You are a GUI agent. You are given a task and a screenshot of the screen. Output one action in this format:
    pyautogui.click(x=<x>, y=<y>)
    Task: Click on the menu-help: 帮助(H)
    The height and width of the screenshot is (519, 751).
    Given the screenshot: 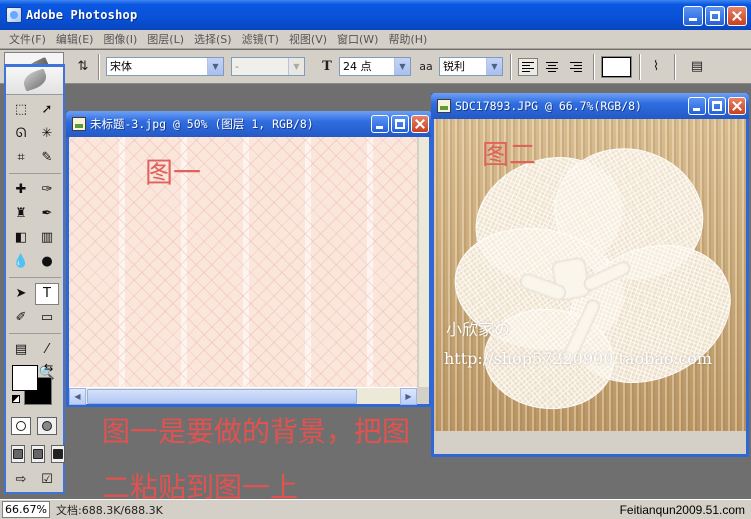 What is the action you would take?
    pyautogui.click(x=407, y=39)
    